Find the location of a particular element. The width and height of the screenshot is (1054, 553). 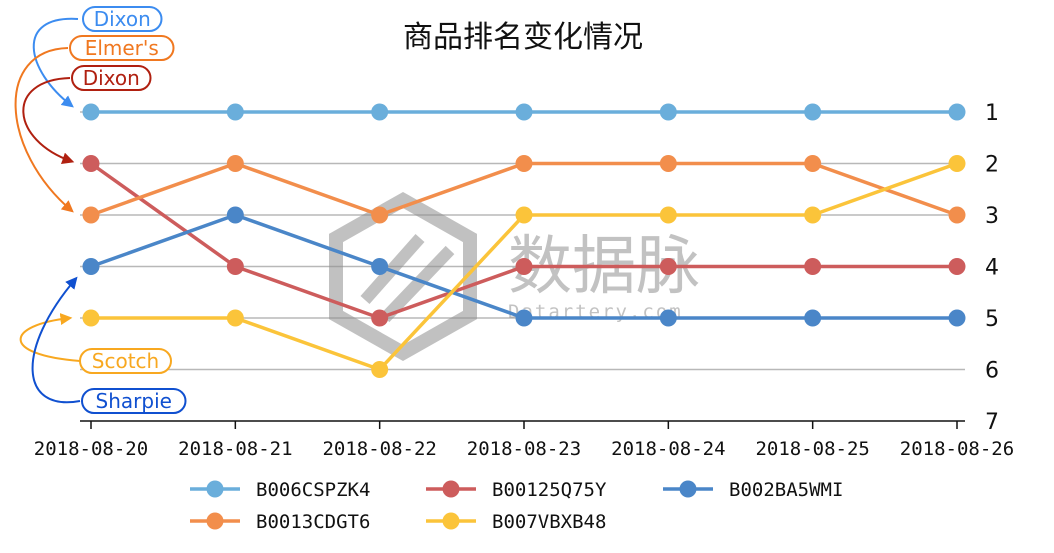

legend-label: B00125Q75Y is located at coordinates (549, 490).